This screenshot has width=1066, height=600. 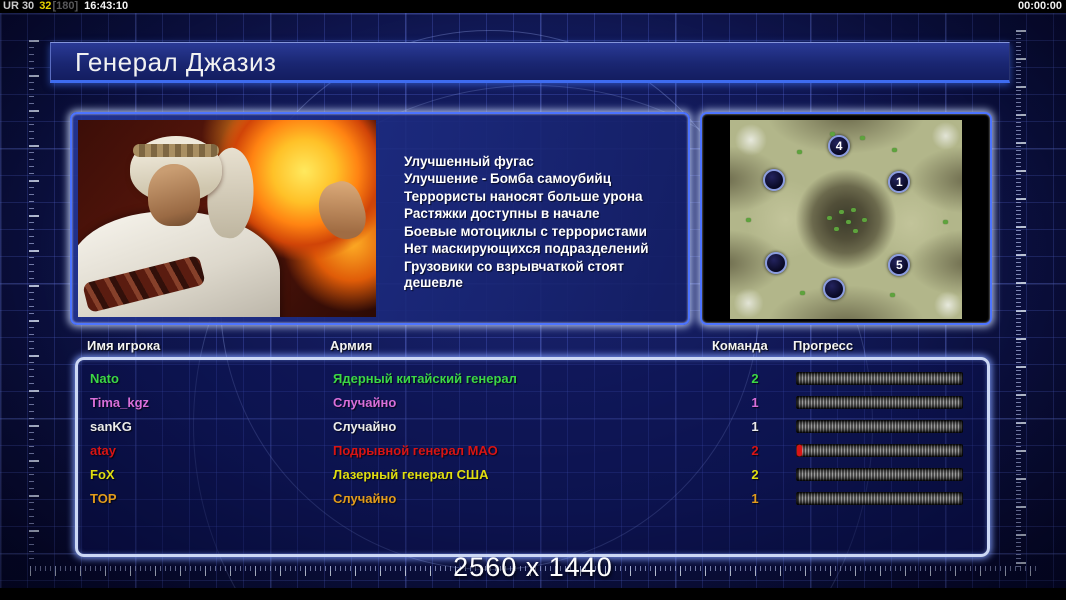 I want to click on status-prefix: UR 30, so click(x=19, y=6).